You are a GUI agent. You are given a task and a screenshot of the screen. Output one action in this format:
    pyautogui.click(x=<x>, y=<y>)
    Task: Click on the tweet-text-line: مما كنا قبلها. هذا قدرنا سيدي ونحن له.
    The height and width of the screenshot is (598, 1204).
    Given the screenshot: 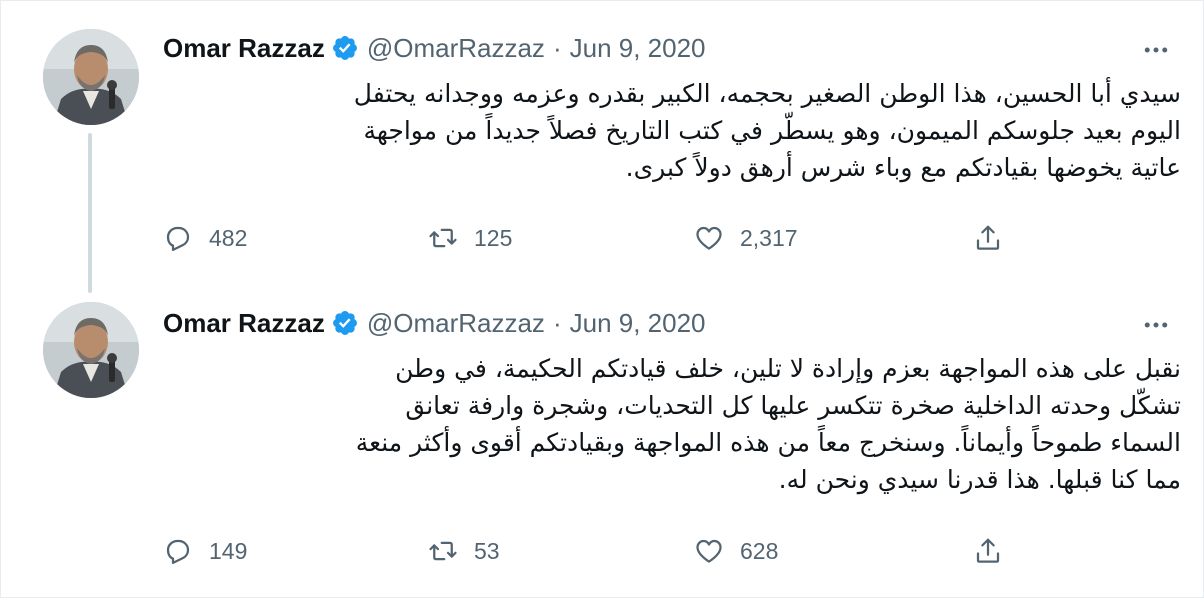 What is the action you would take?
    pyautogui.click(x=979, y=479)
    